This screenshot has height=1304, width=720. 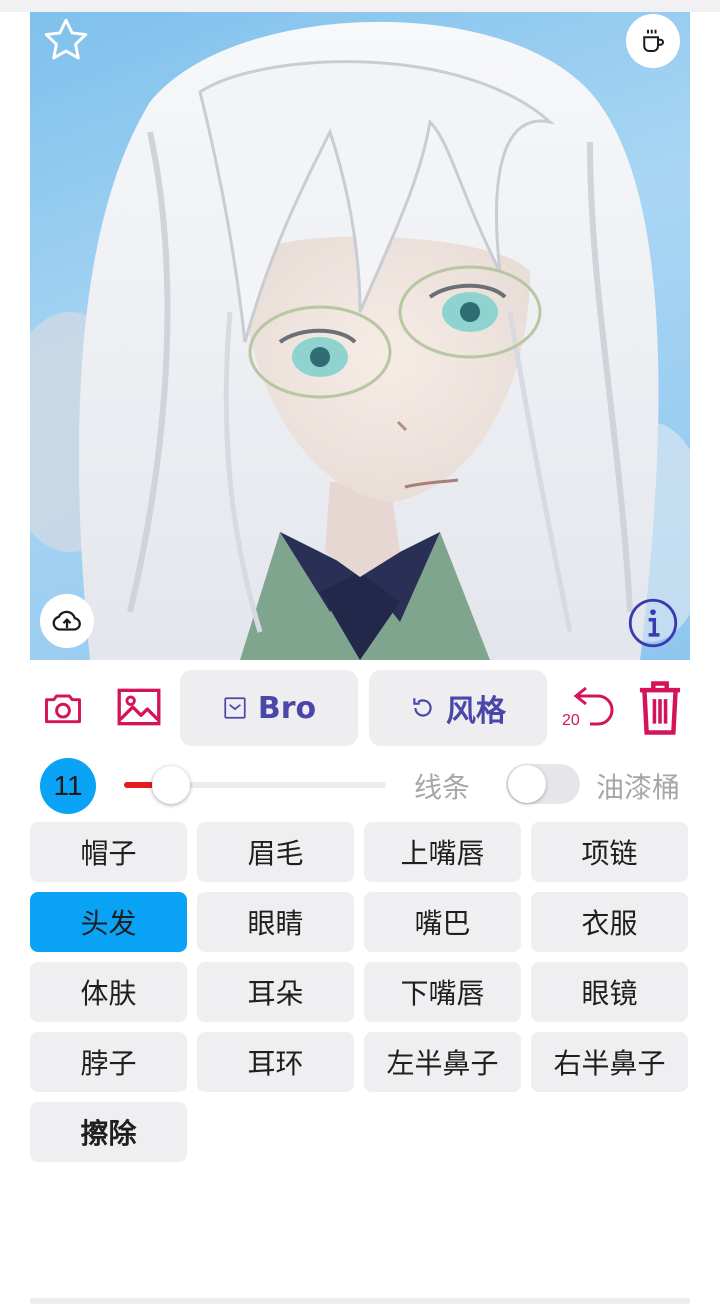 What do you see at coordinates (275, 922) in the screenshot?
I see `part-button: 眼睛` at bounding box center [275, 922].